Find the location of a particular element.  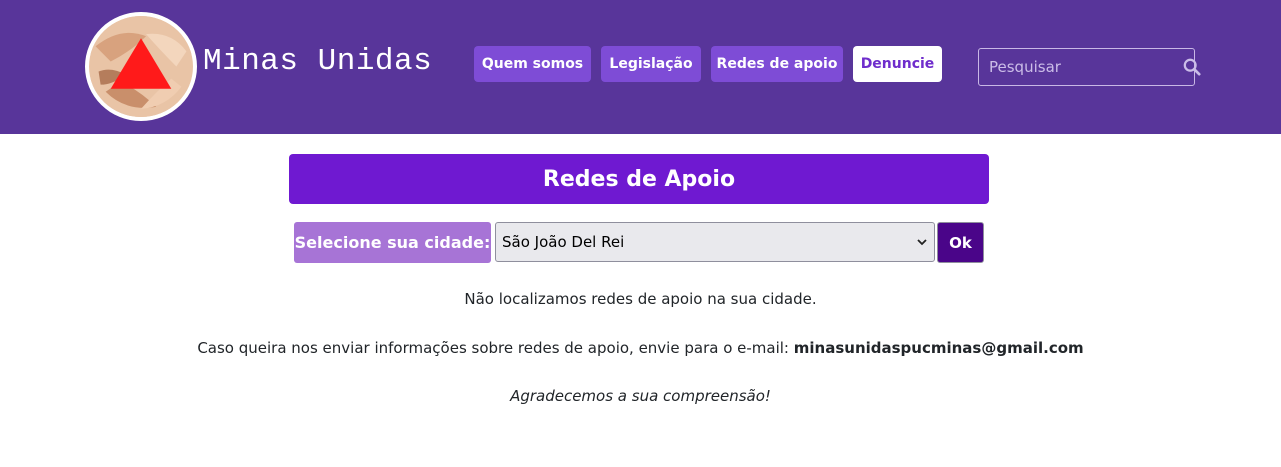

ok-button: Ok is located at coordinates (960, 242).